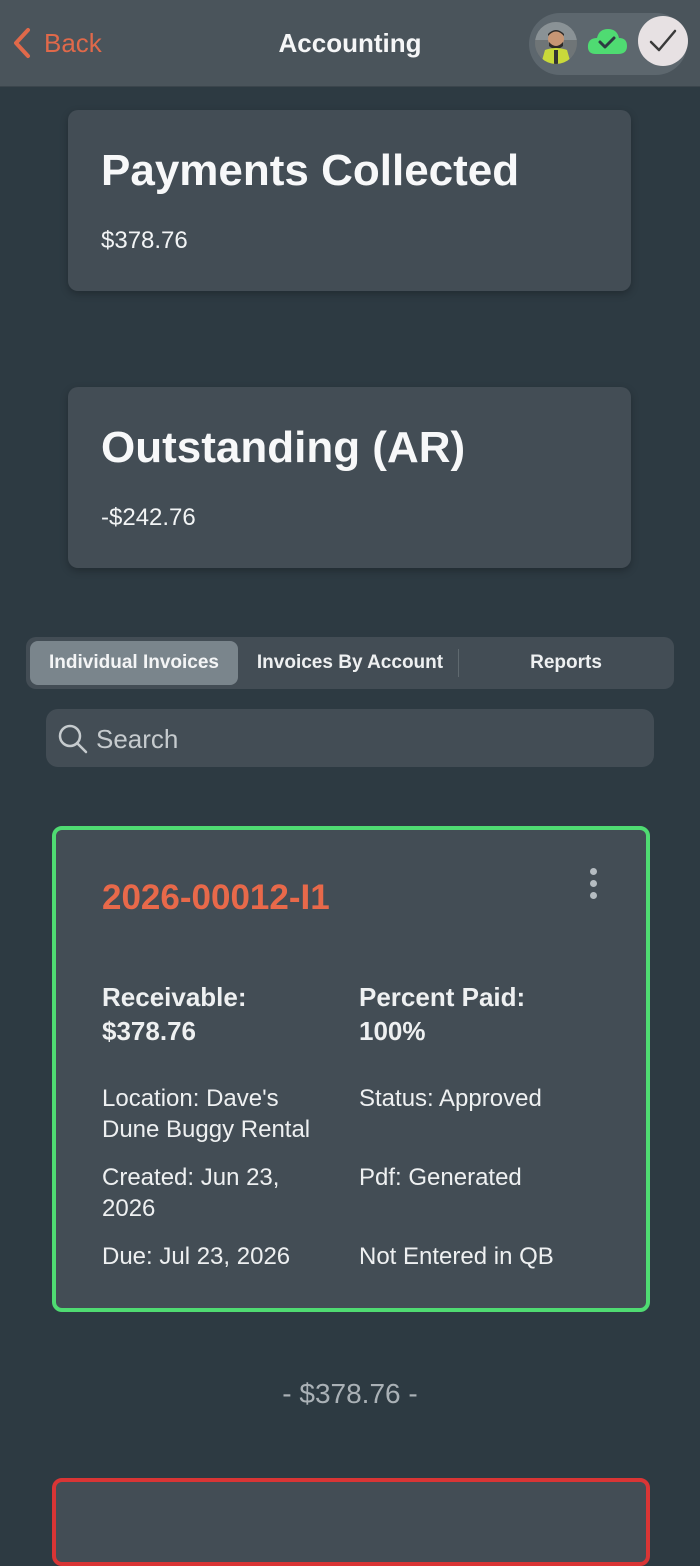 Image resolution: width=700 pixels, height=1566 pixels. Describe the element at coordinates (149, 1031) in the screenshot. I see `receivable-value: $378.76` at that location.